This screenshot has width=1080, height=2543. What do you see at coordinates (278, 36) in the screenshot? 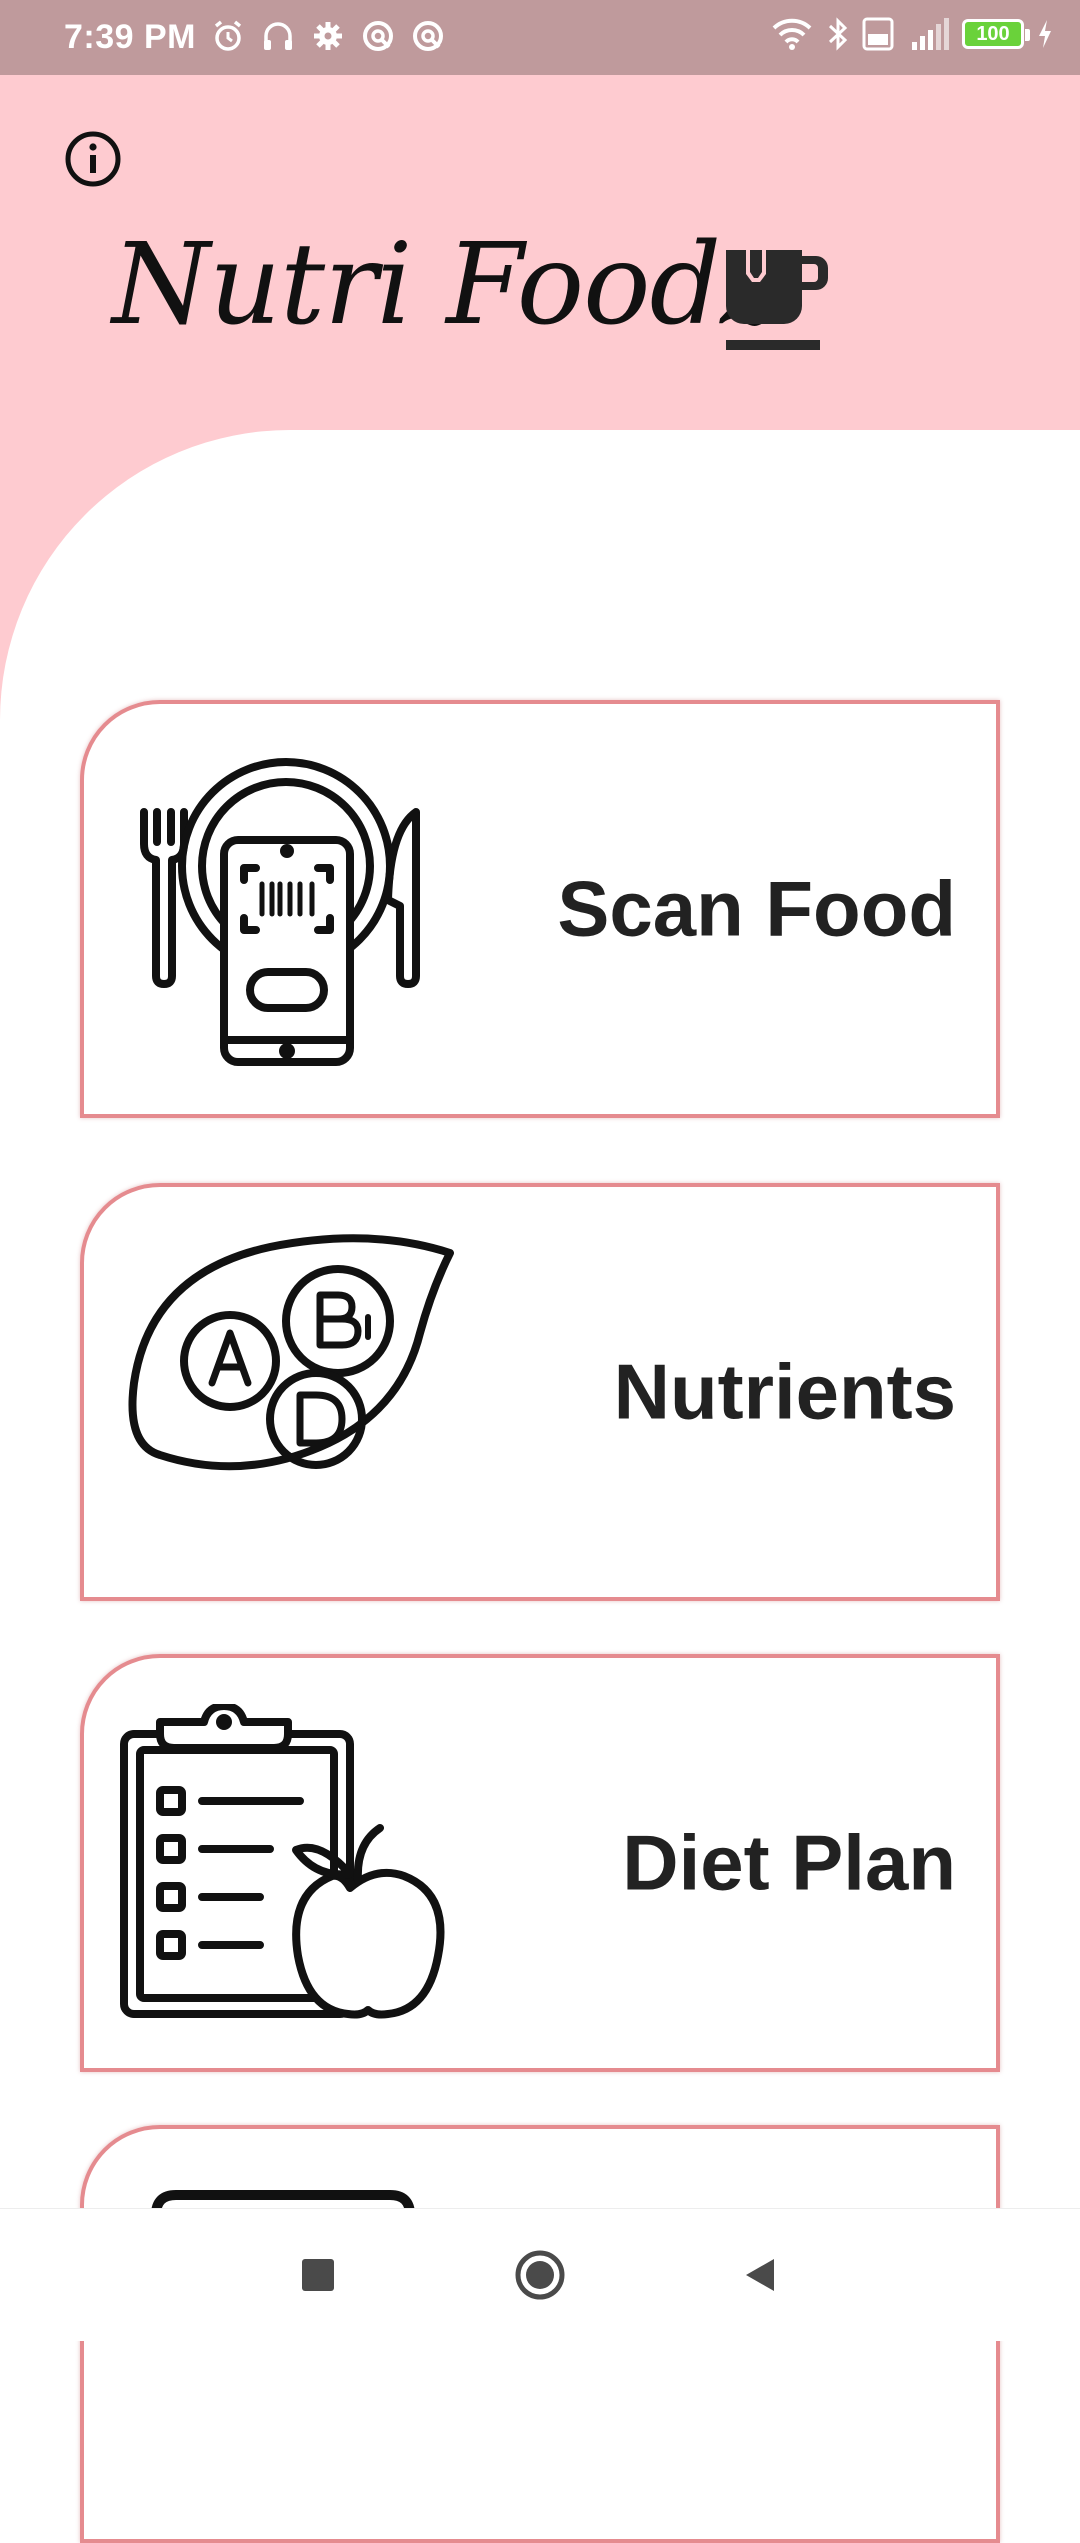
I see `headphones-icon` at bounding box center [278, 36].